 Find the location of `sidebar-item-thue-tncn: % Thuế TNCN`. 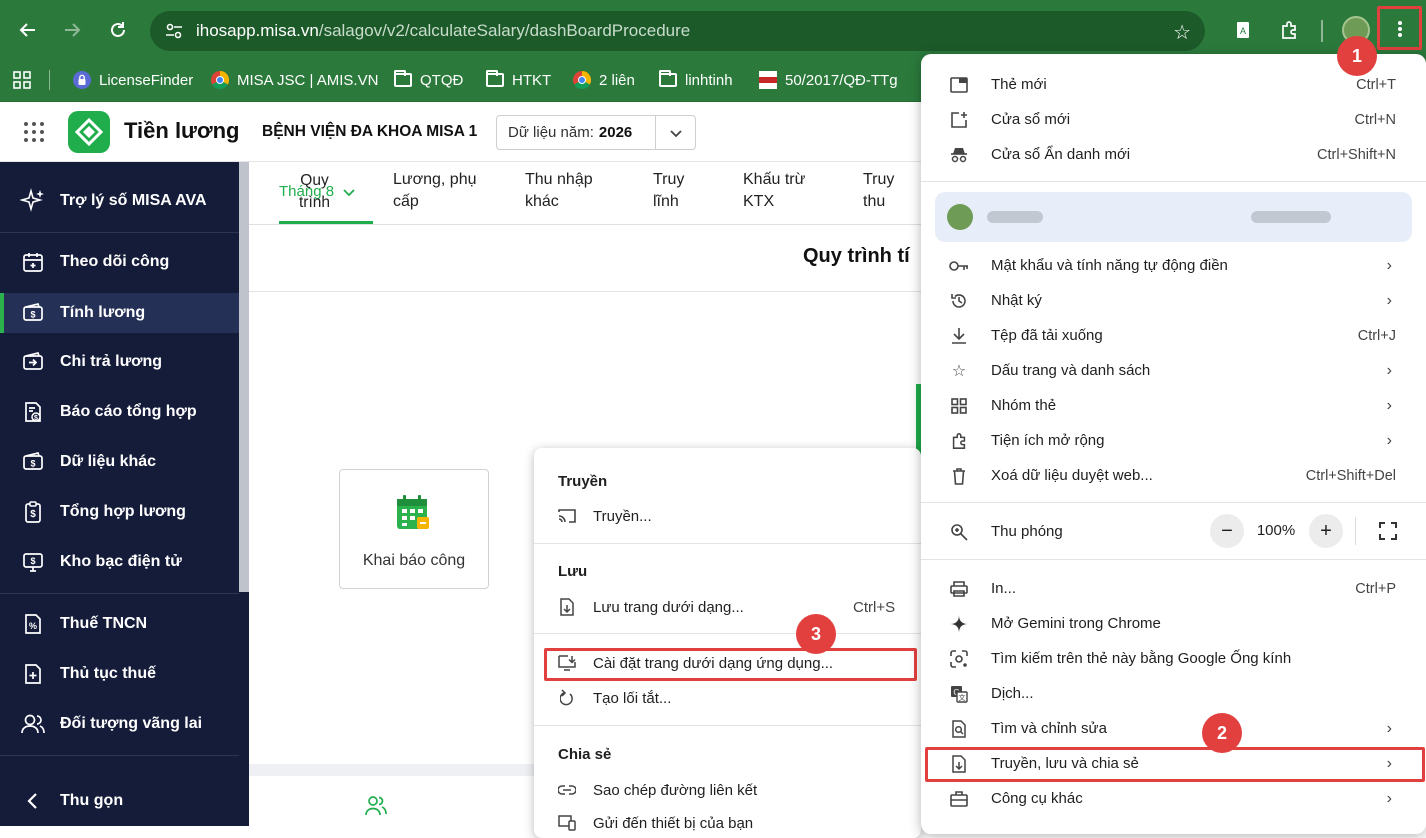

sidebar-item-thue-tncn: % Thuế TNCN is located at coordinates (119, 624).